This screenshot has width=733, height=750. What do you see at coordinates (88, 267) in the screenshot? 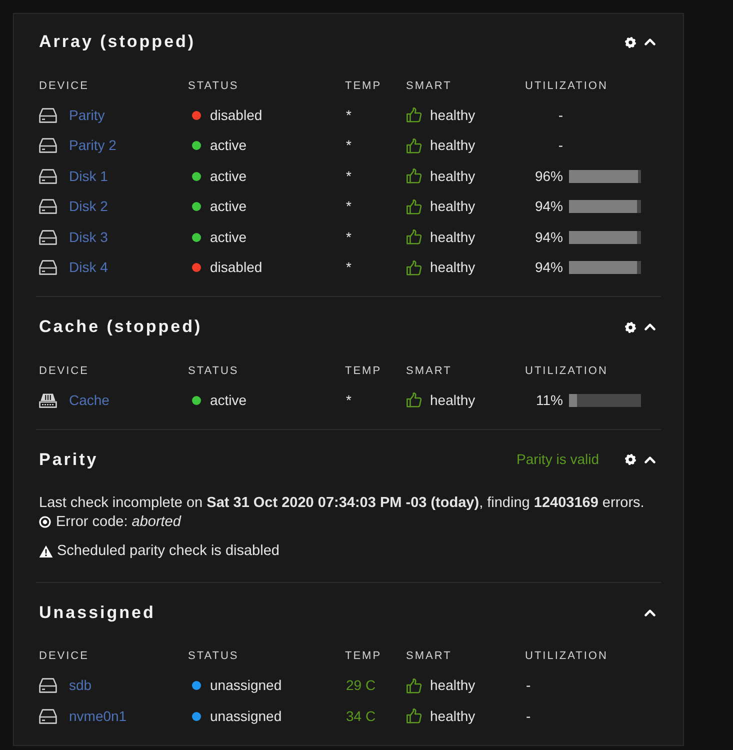
I see `device-link: Disk 4` at bounding box center [88, 267].